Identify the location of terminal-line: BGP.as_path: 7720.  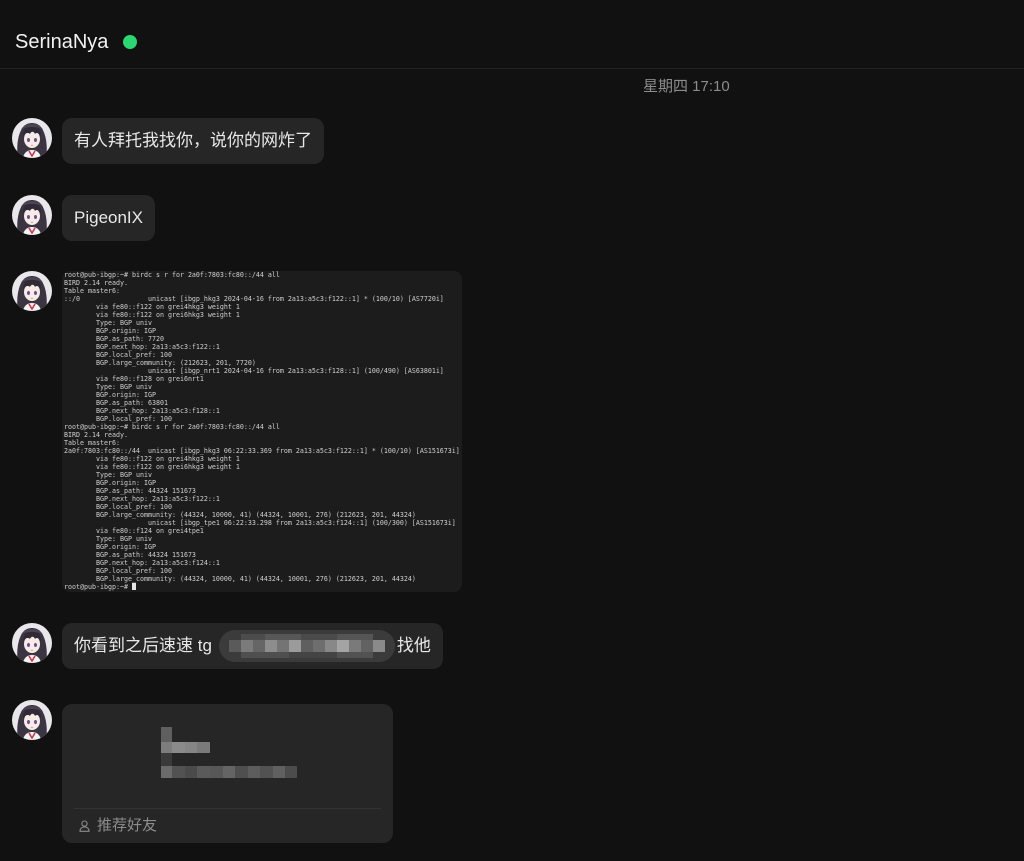
(114, 339).